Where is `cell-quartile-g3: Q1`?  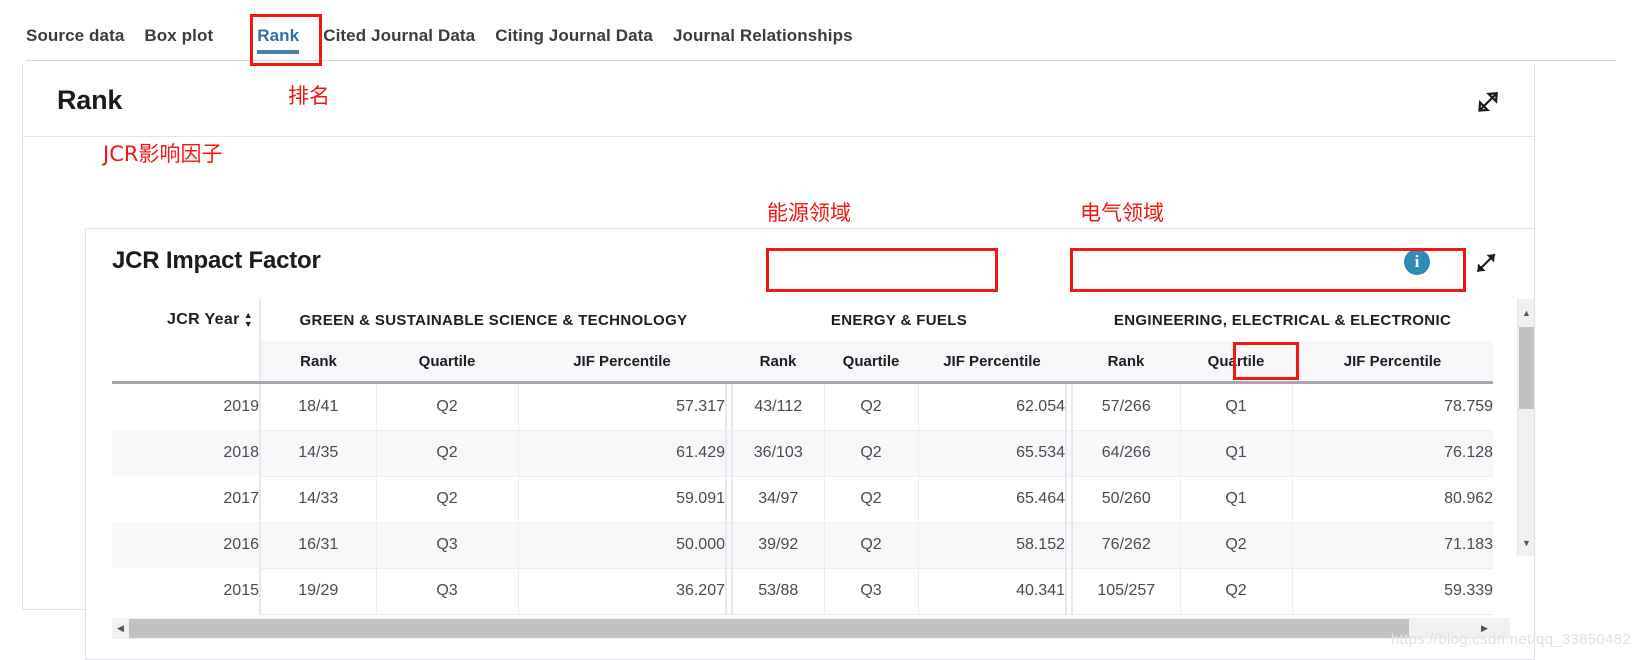 cell-quartile-g3: Q1 is located at coordinates (1236, 453).